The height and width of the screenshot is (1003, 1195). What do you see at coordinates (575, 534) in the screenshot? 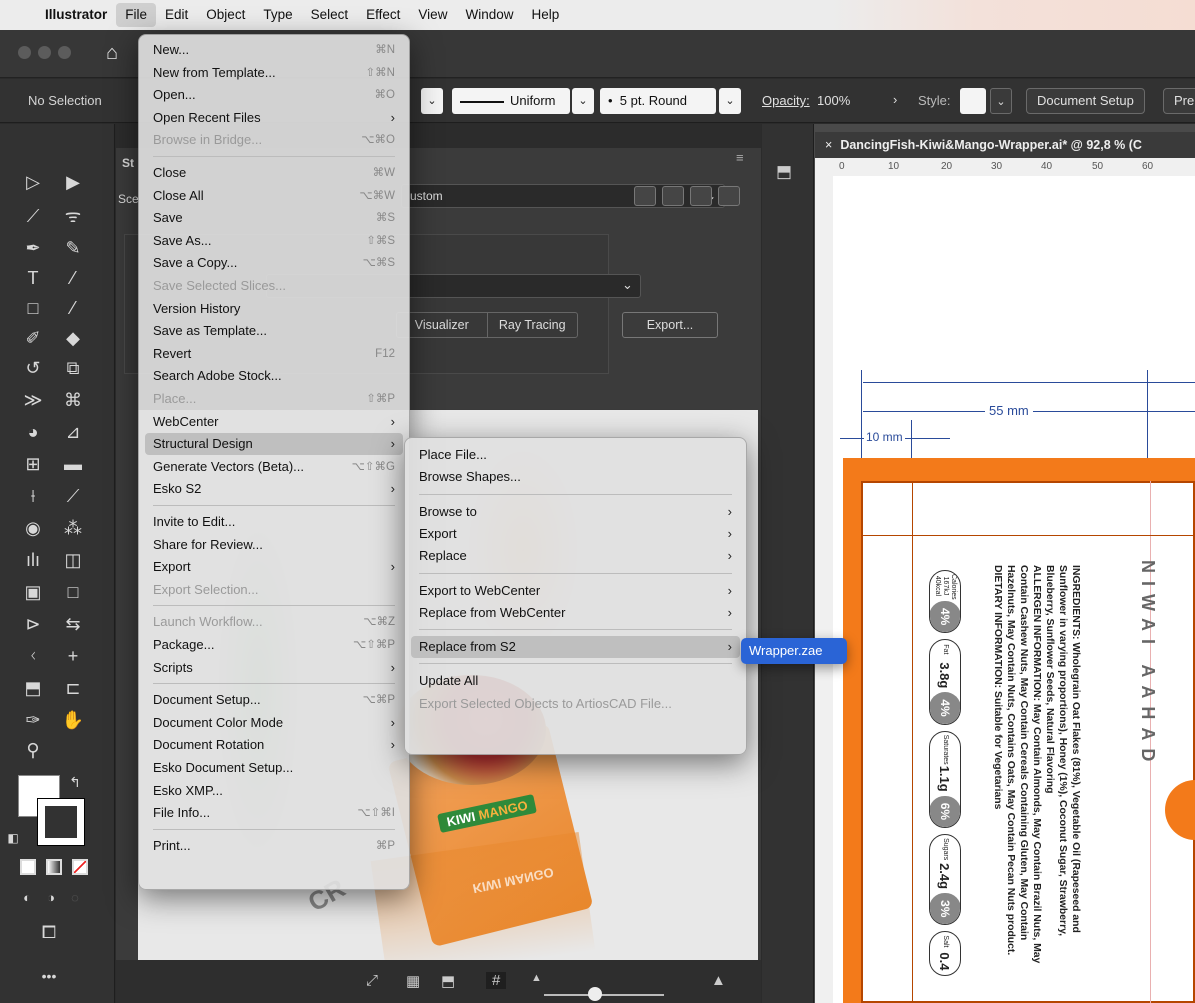
I see `structural-item-export: Export ›` at bounding box center [575, 534].